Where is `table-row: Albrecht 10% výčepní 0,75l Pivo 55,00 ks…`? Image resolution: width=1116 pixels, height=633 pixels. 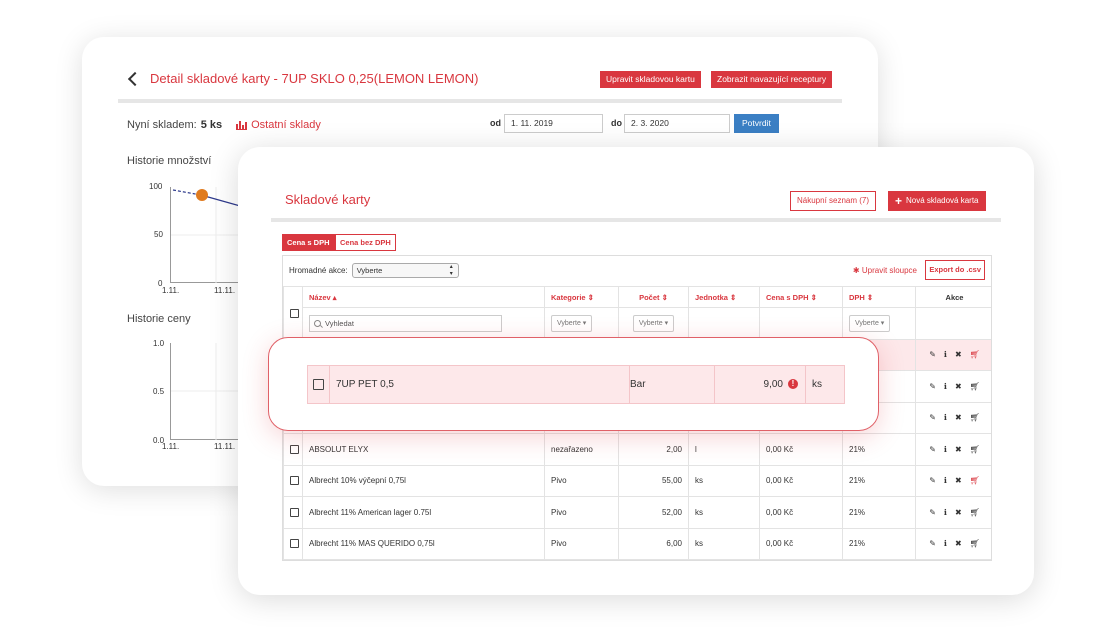 table-row: Albrecht 10% výčepní 0,75l Pivo 55,00 ks… is located at coordinates (637, 480).